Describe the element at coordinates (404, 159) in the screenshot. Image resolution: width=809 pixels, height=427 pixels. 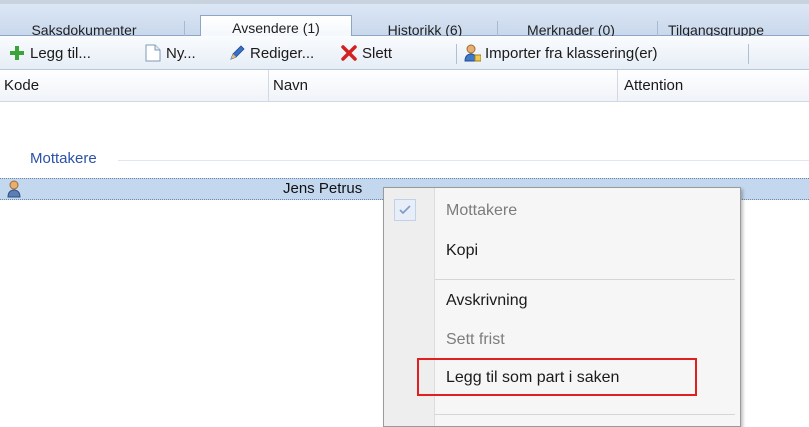
I see `group-header: Mottakere` at that location.